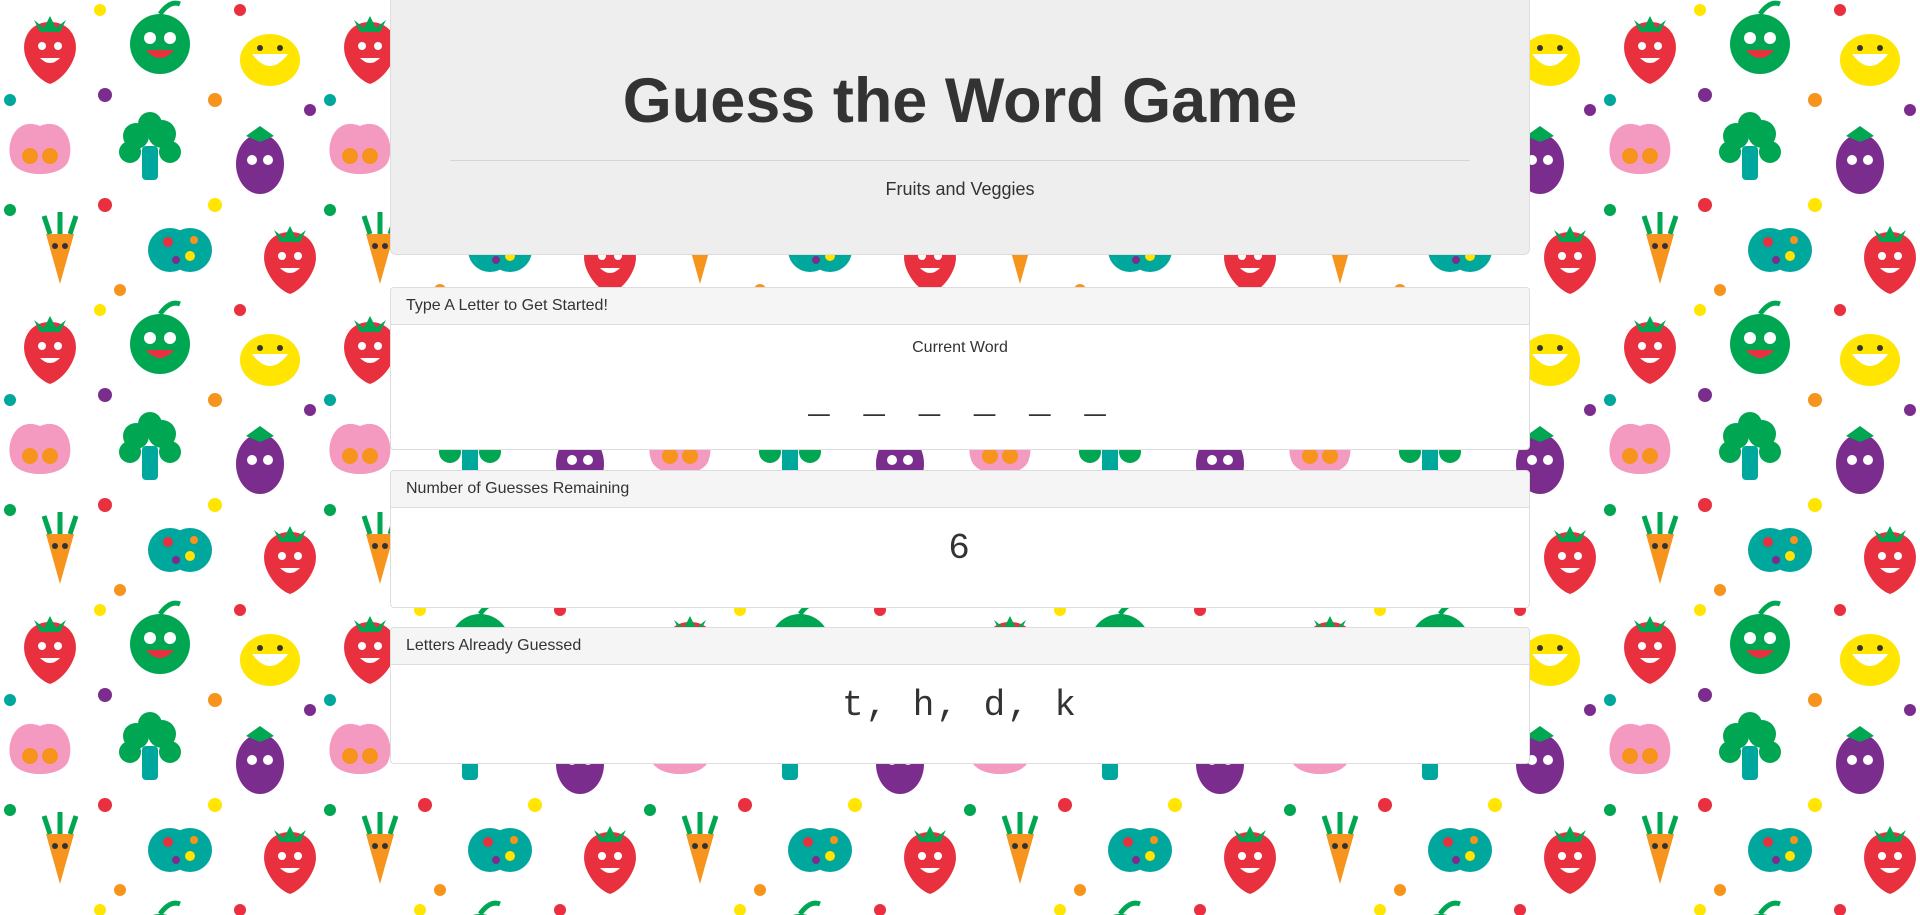  I want to click on guesses-remaining-body: 6, so click(960, 538).